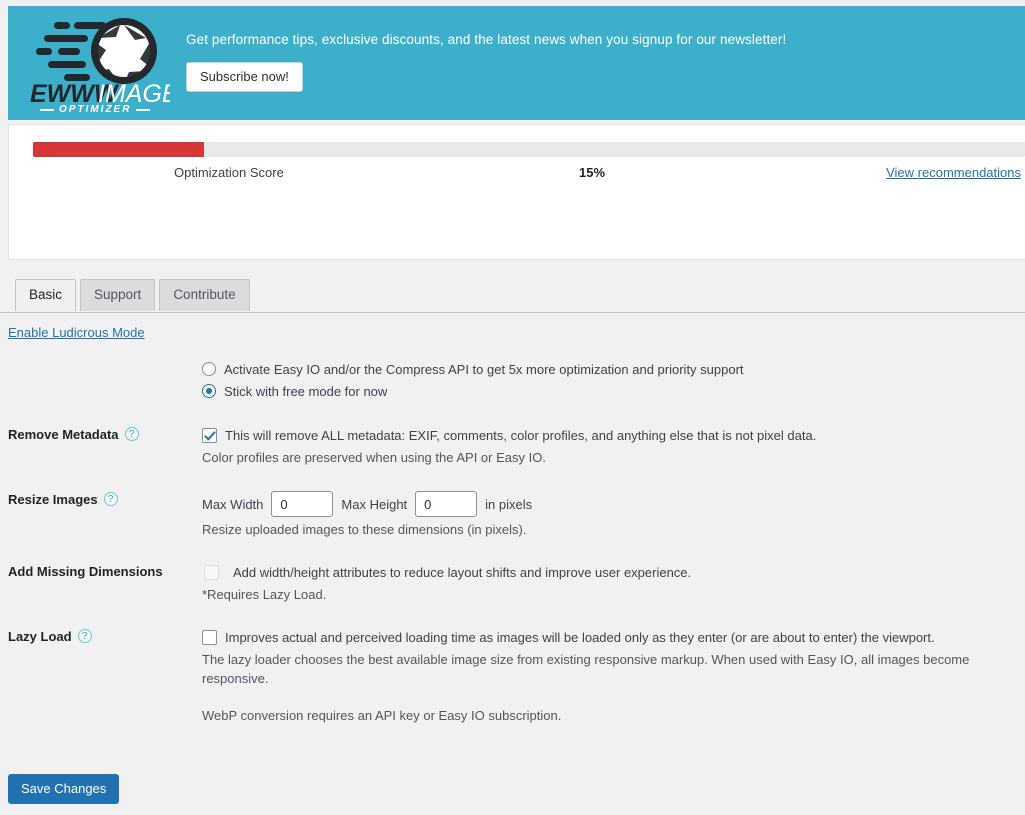 This screenshot has width=1025, height=815. I want to click on remove-metadata-label-cell: Remove Metadata ?, so click(101, 446).